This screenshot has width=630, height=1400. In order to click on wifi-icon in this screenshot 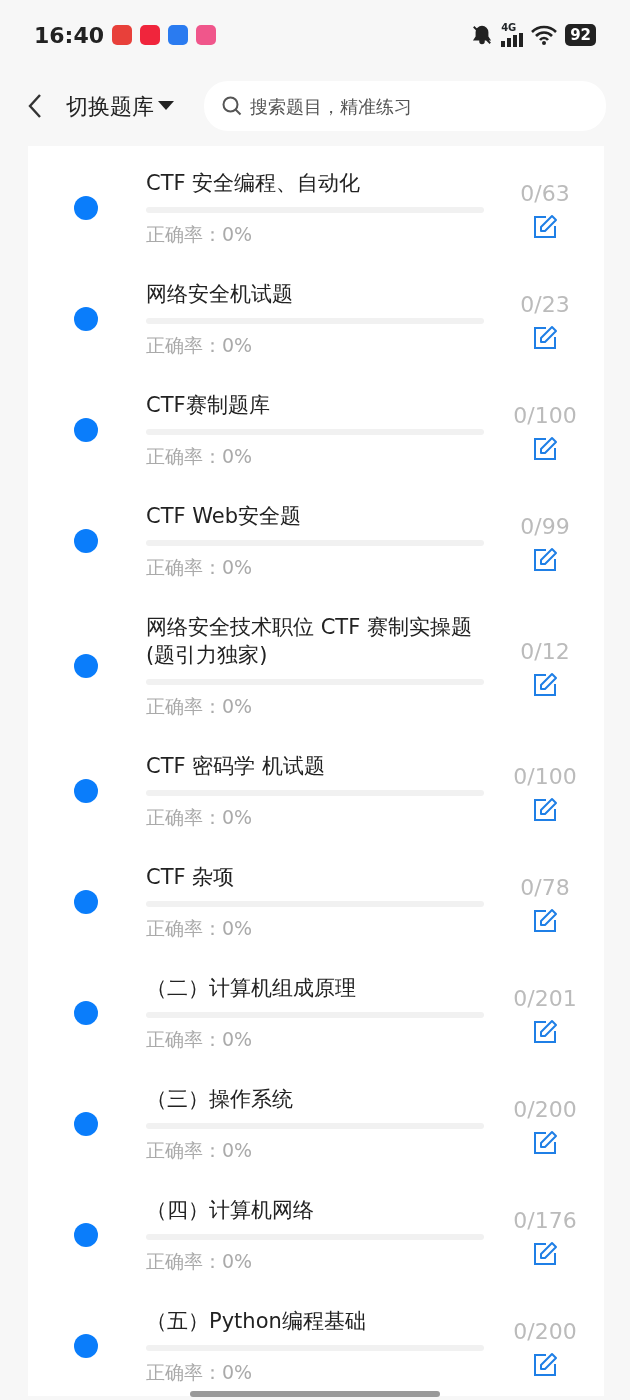, I will do `click(544, 35)`.